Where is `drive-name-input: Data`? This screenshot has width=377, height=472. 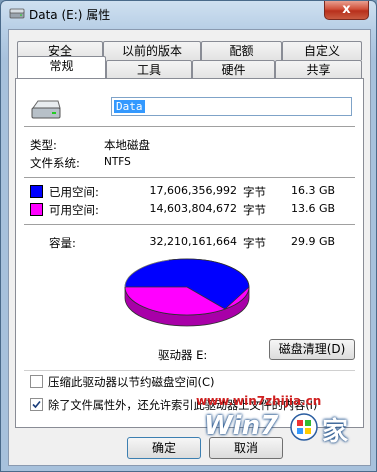 drive-name-input: Data is located at coordinates (231, 106).